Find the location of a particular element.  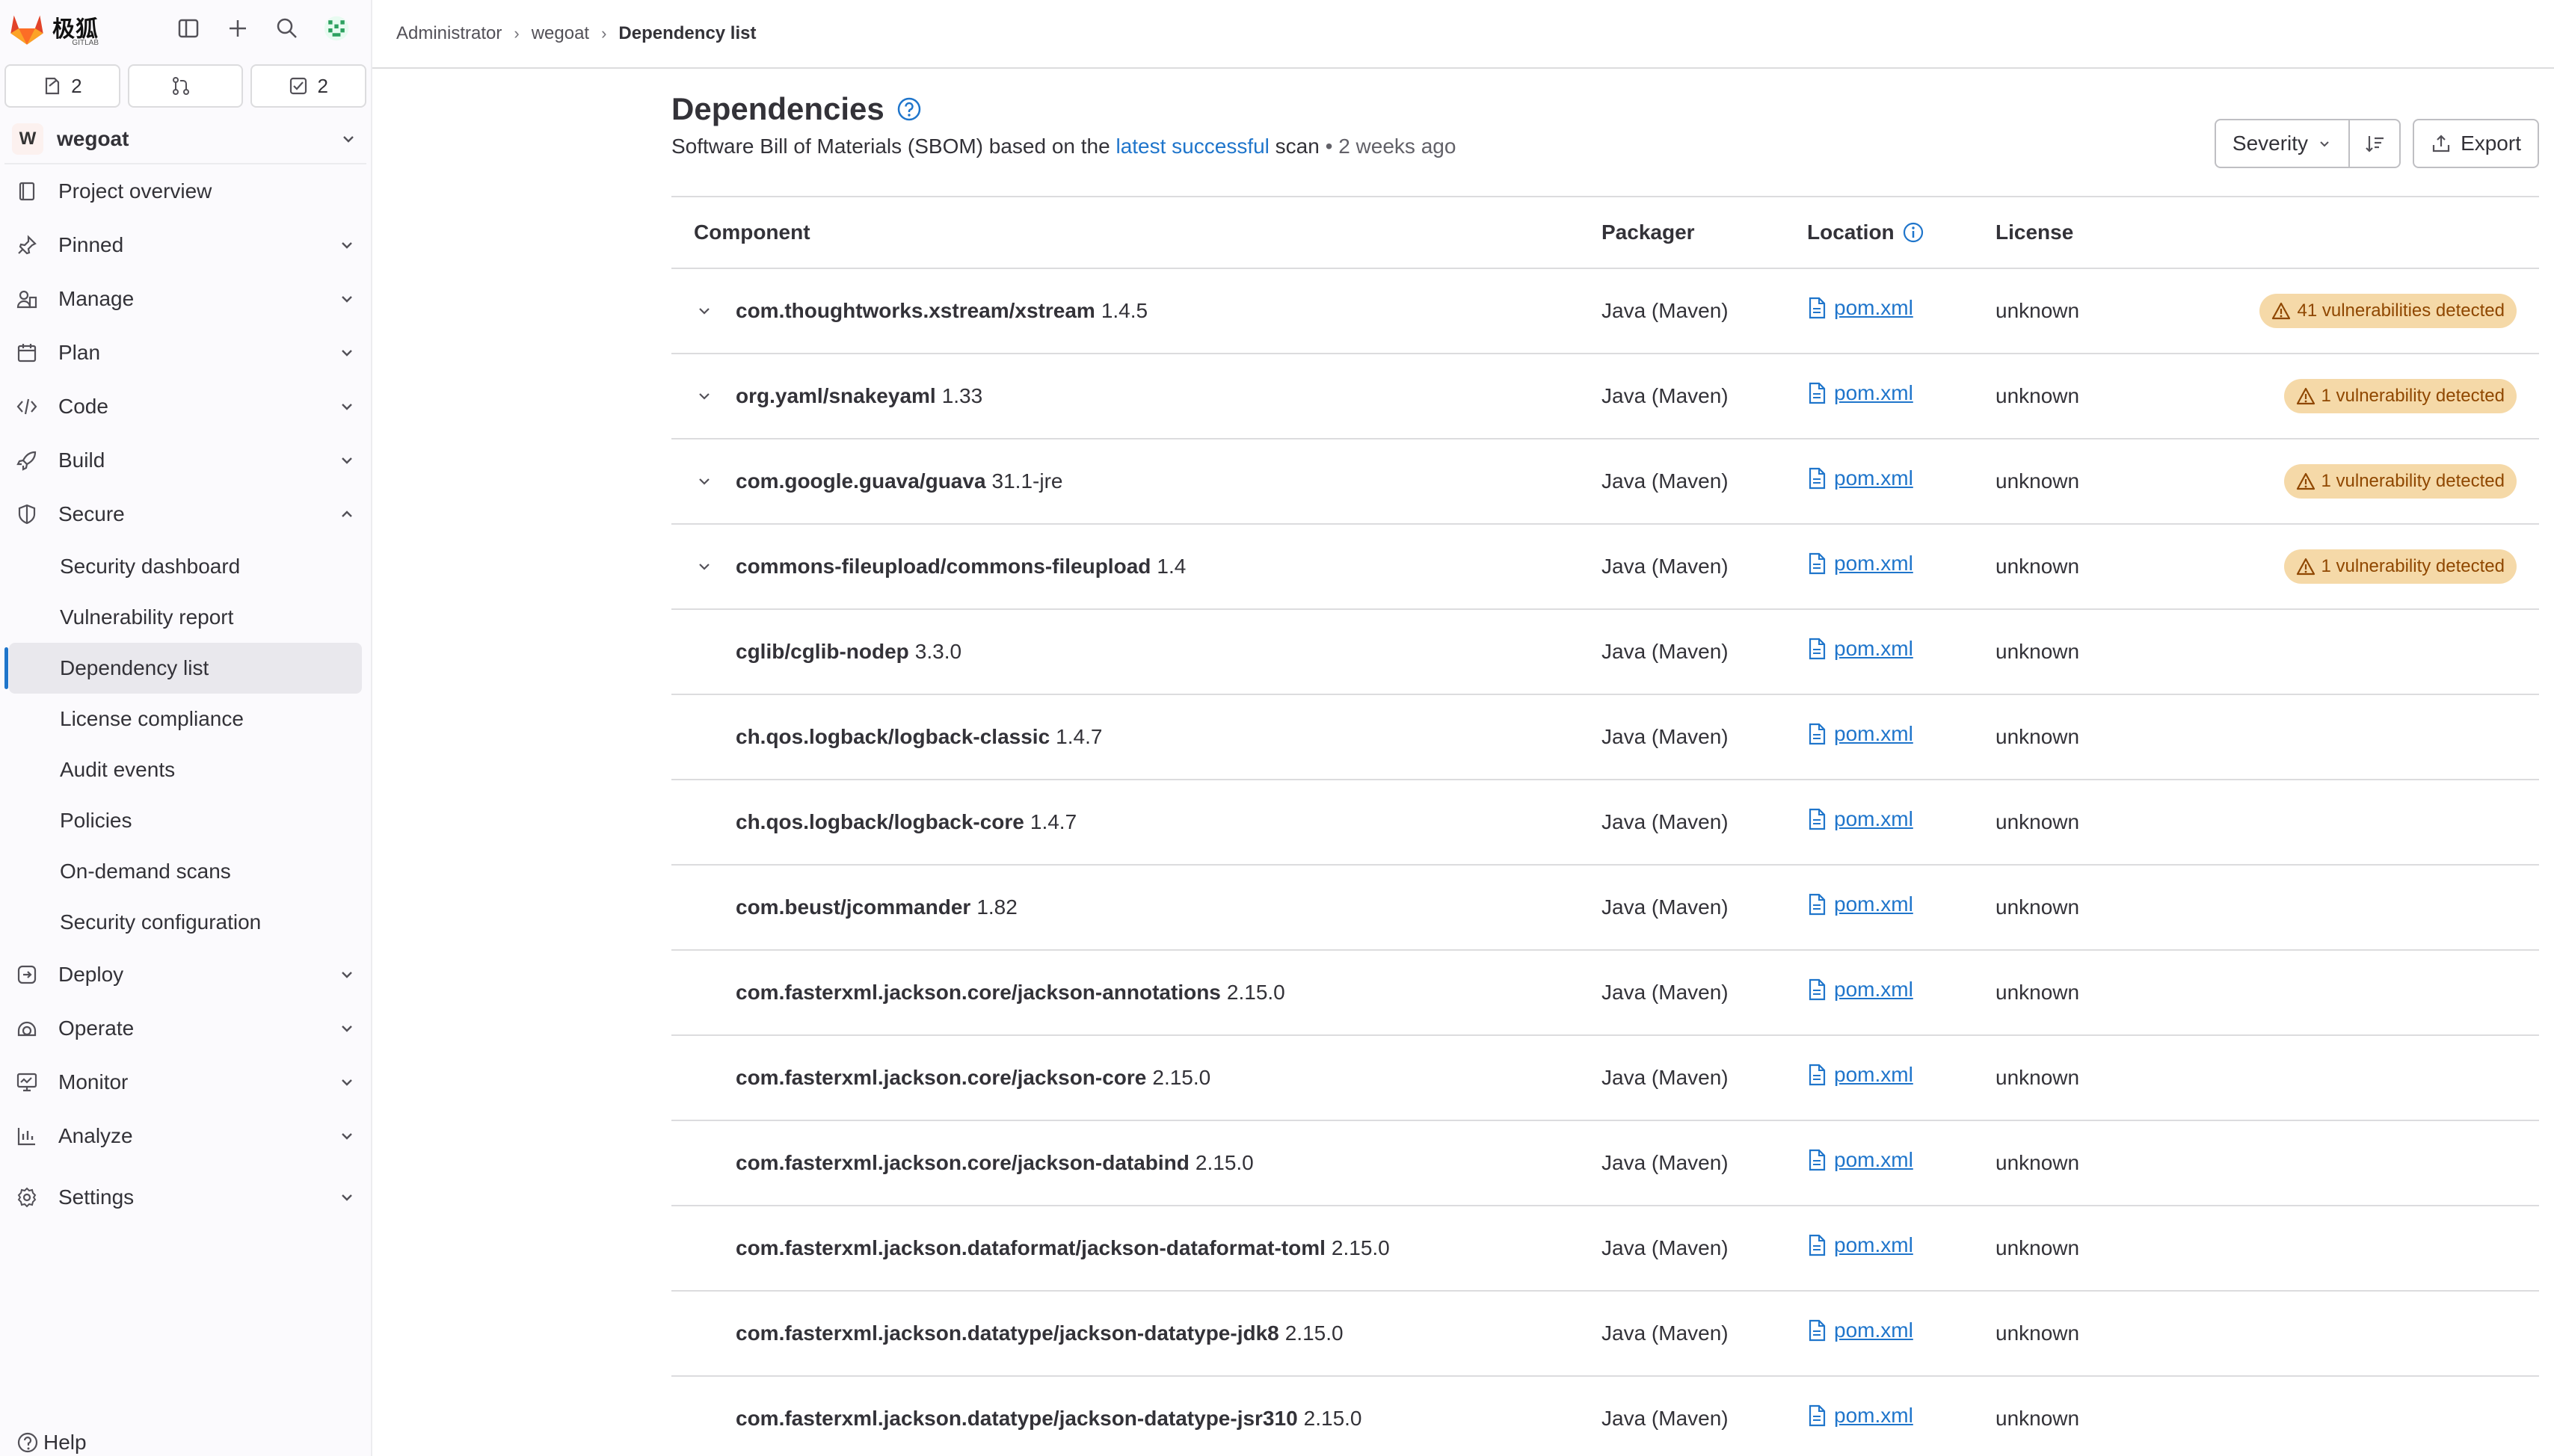

sidebar-item-analyze: Analyze is located at coordinates (185, 1136).